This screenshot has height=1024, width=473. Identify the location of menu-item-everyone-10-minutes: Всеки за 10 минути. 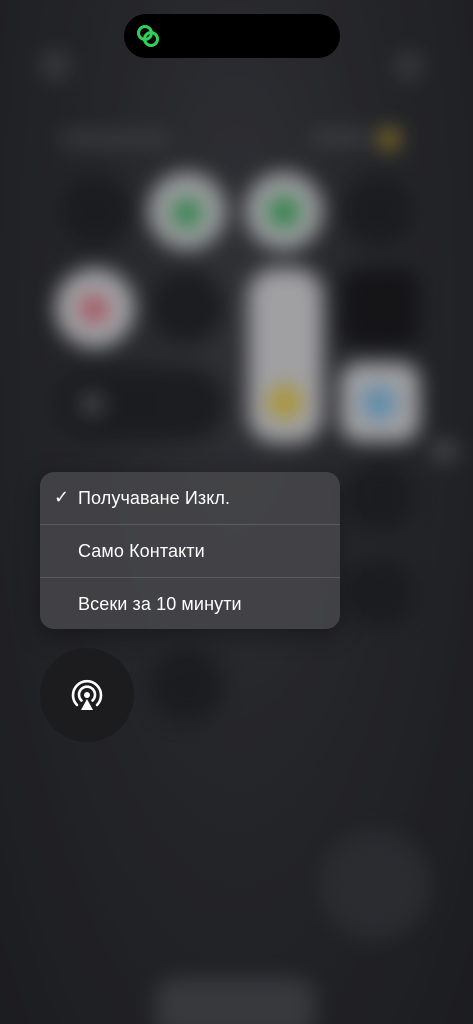
(190, 603).